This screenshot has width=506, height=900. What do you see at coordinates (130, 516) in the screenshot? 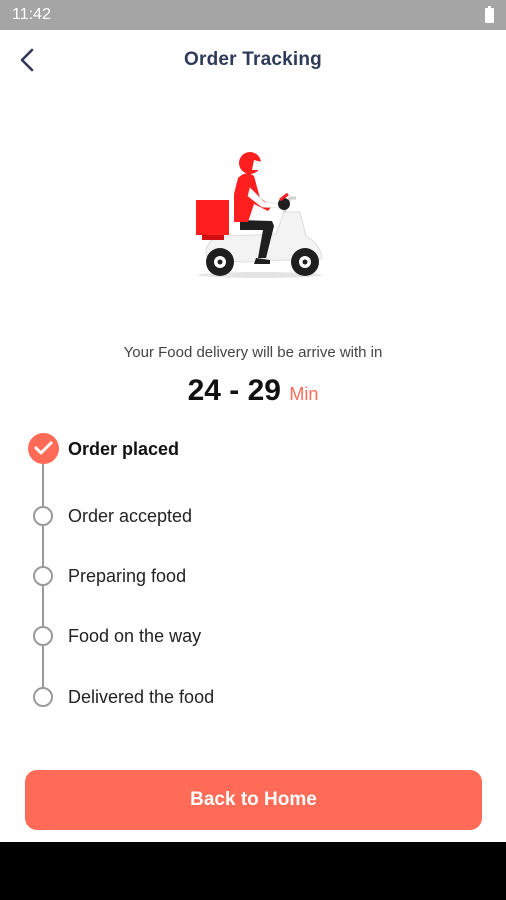
I see `step-label: Order accepted` at bounding box center [130, 516].